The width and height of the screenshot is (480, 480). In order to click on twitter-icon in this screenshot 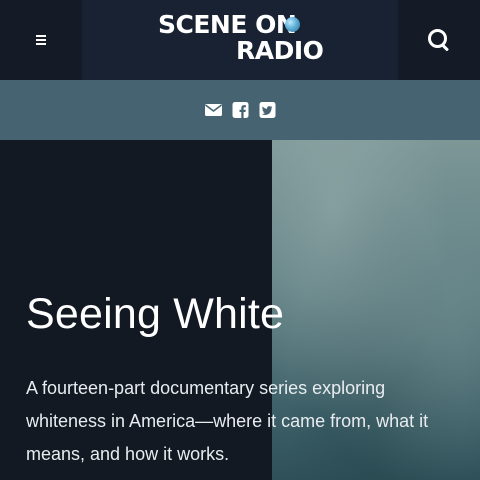, I will do `click(267, 110)`.